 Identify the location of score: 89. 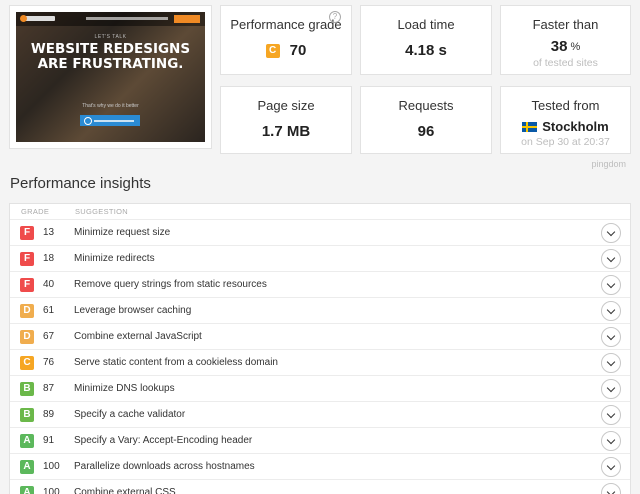
(49, 414).